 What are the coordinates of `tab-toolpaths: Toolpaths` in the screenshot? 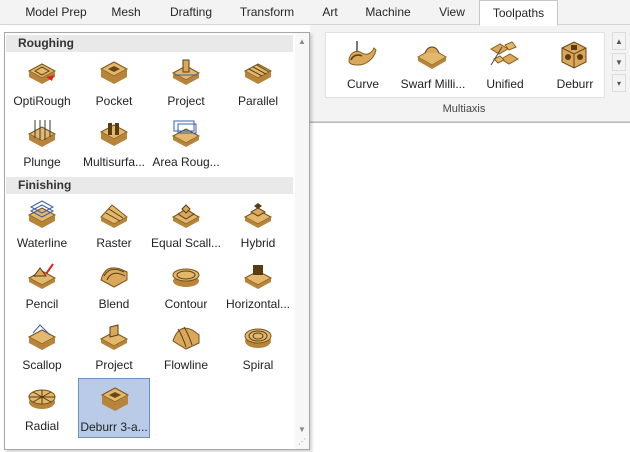 It's located at (518, 13).